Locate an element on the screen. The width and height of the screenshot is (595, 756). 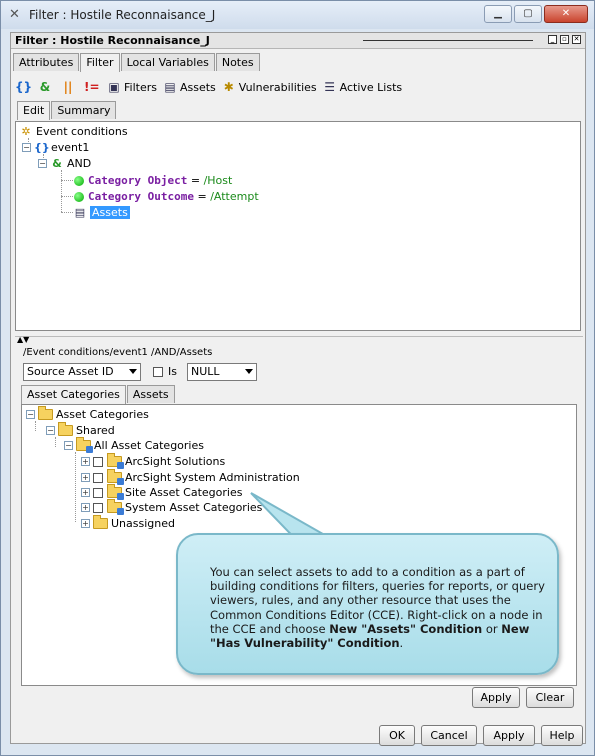
tree-event1: − {} event1 is located at coordinates (55, 147).